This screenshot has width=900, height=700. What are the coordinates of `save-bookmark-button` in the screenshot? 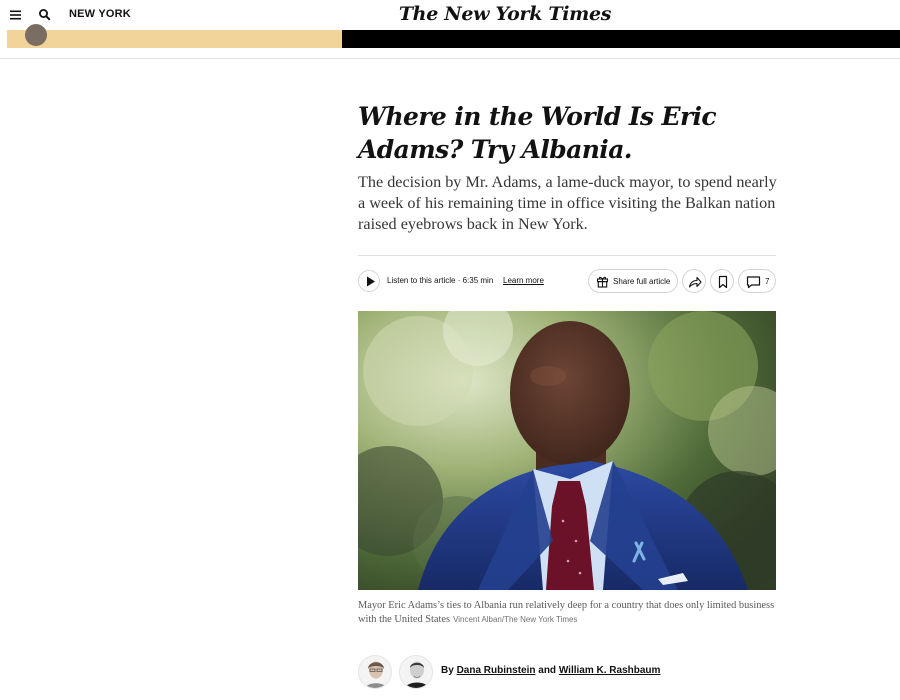 It's located at (722, 281).